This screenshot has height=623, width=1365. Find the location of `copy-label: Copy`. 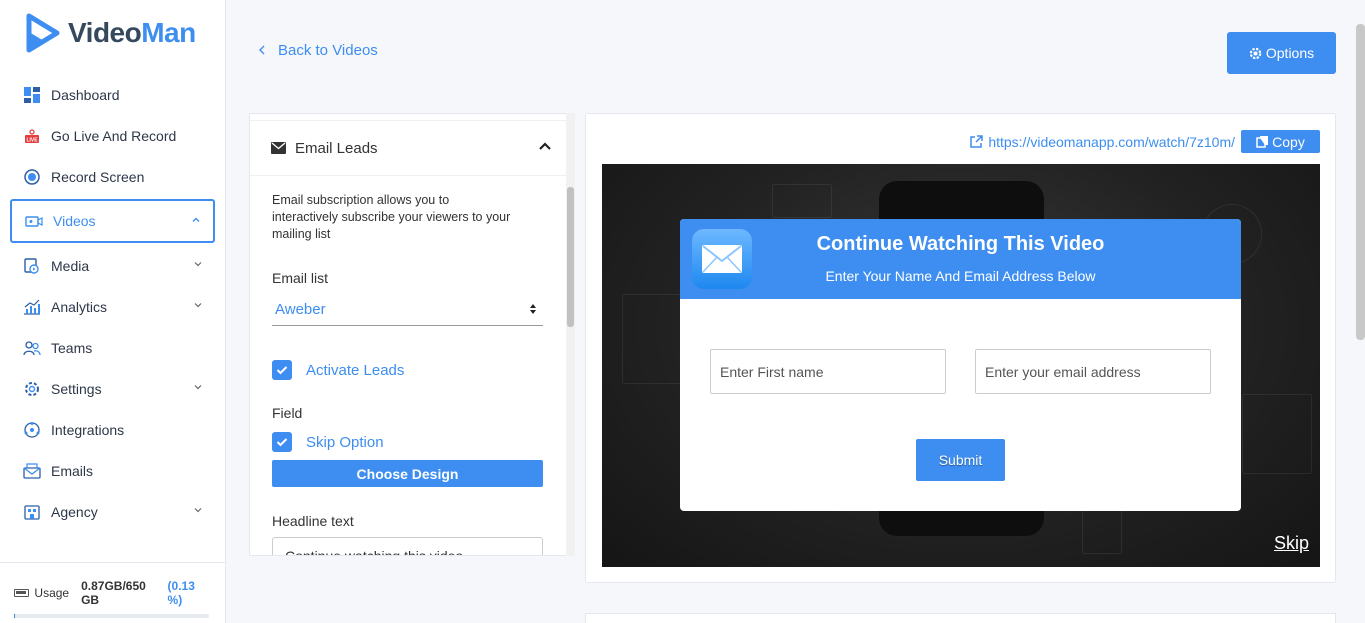

copy-label: Copy is located at coordinates (1288, 141).